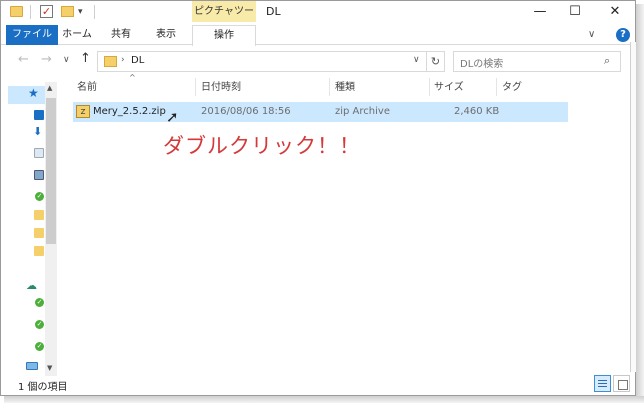 Image resolution: width=644 pixels, height=403 pixels. I want to click on ribbon-tab-row, so click(318, 35).